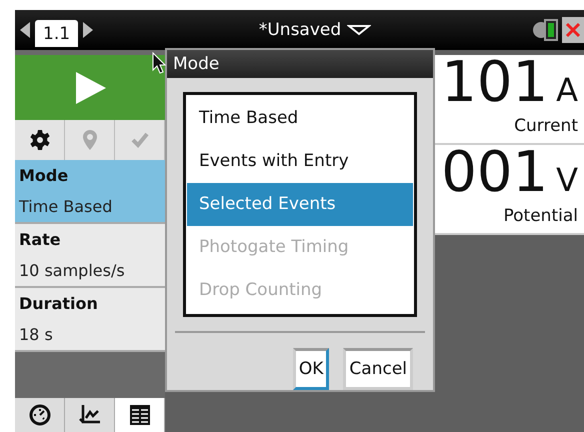 This screenshot has width=584, height=432. Describe the element at coordinates (40, 240) in the screenshot. I see `setting-label: Rate` at that location.